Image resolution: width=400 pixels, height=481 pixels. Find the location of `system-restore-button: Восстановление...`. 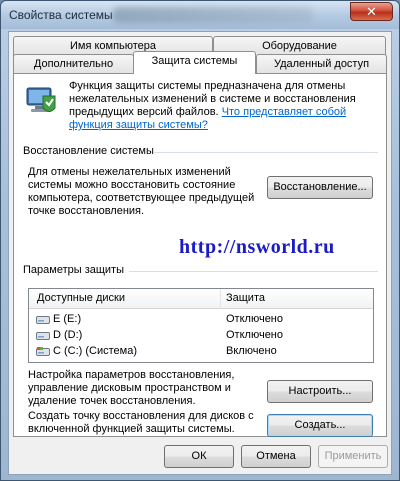

system-restore-button: Восстановление... is located at coordinates (320, 187).